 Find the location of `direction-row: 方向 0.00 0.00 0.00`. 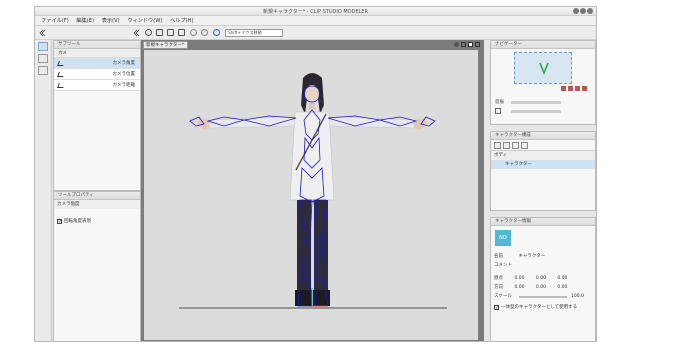

direction-row: 方向 0.00 0.00 0.00 is located at coordinates (543, 287).